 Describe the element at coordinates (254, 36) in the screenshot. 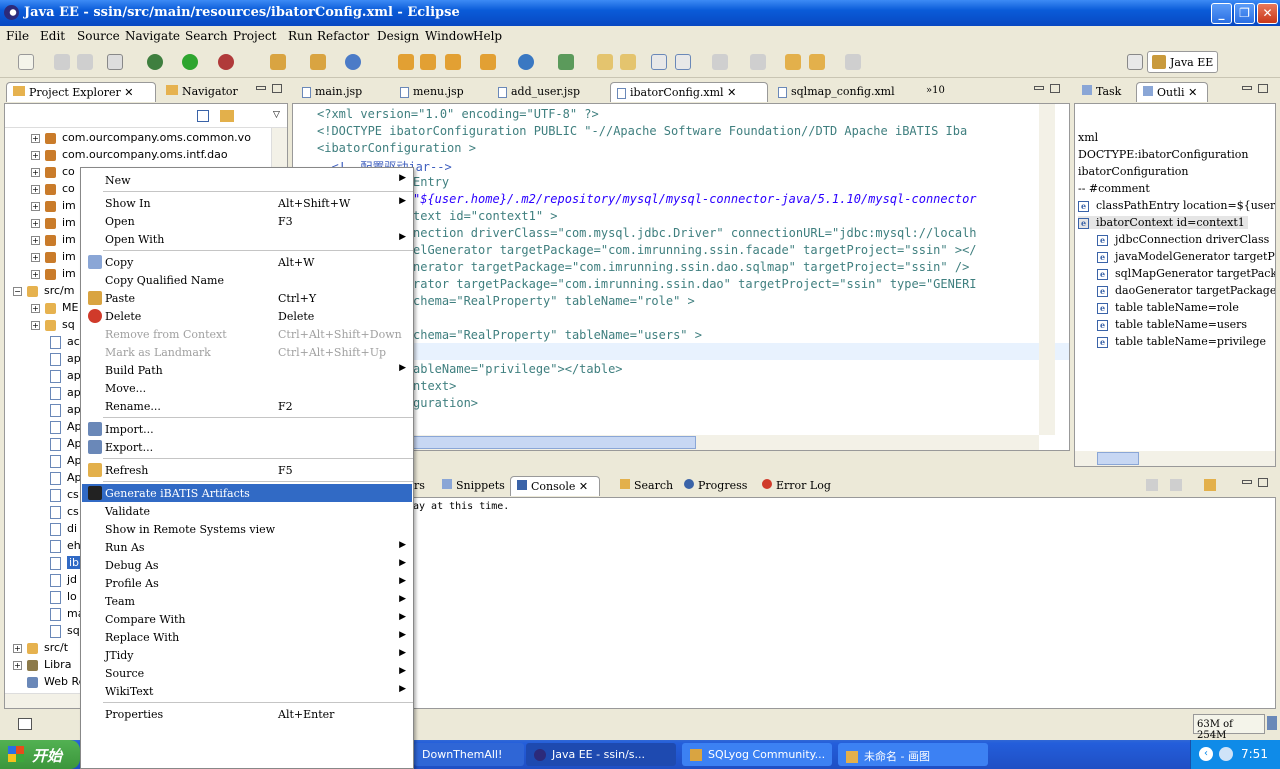

I see `menu-project: Project` at that location.